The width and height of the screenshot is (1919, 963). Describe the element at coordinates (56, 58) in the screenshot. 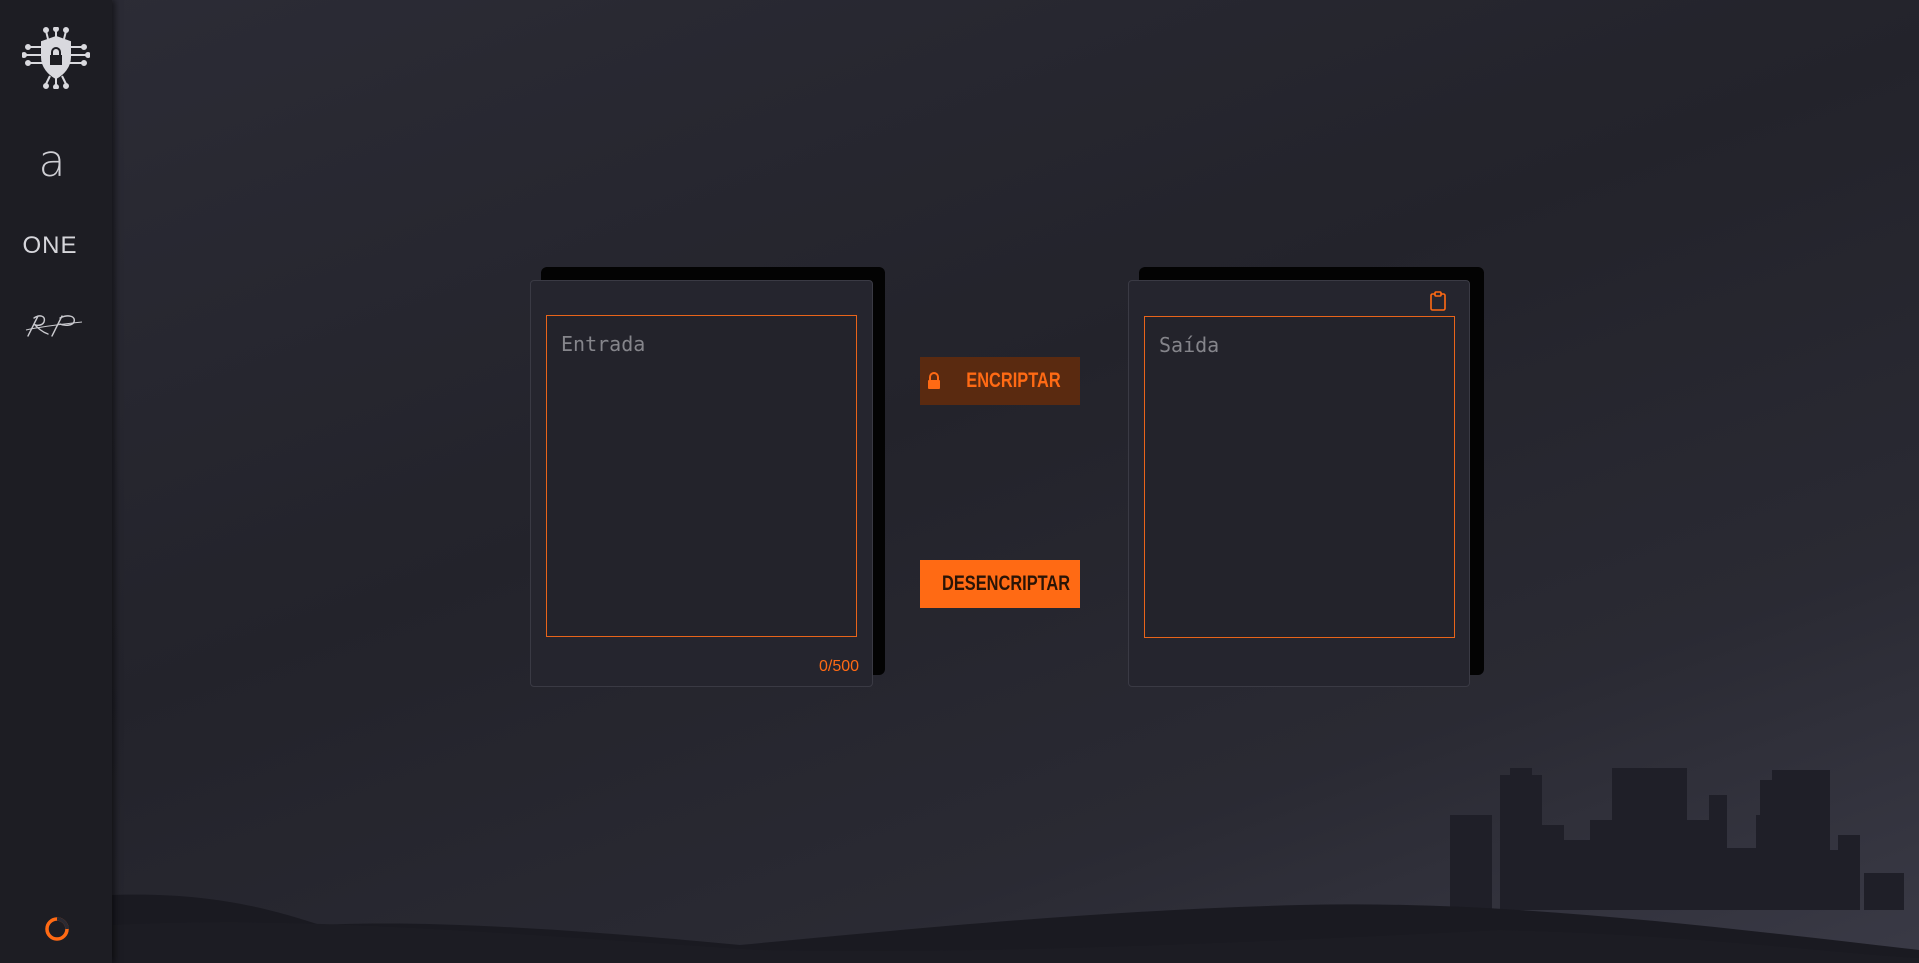

I see `shield-lock-circuit-icon` at that location.